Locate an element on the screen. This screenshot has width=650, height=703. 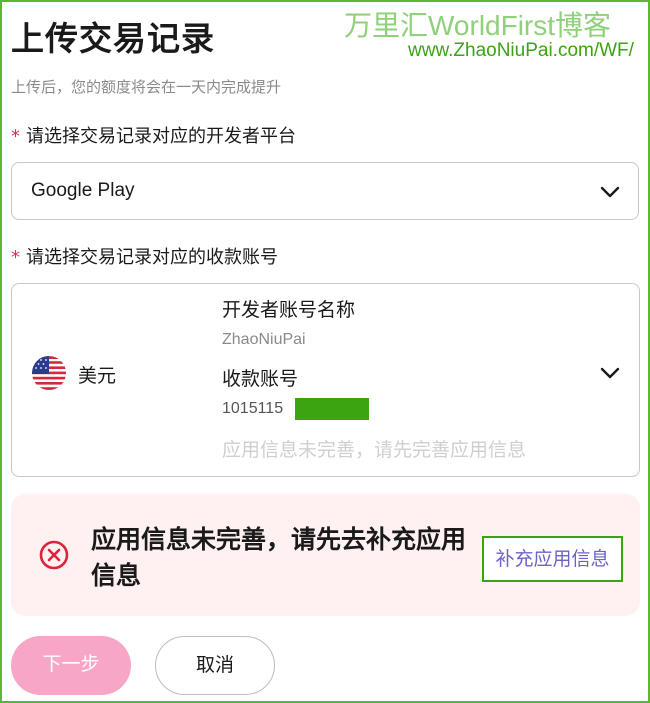
watermark-title: 万里汇WorldFirst博客 is located at coordinates (478, 25).